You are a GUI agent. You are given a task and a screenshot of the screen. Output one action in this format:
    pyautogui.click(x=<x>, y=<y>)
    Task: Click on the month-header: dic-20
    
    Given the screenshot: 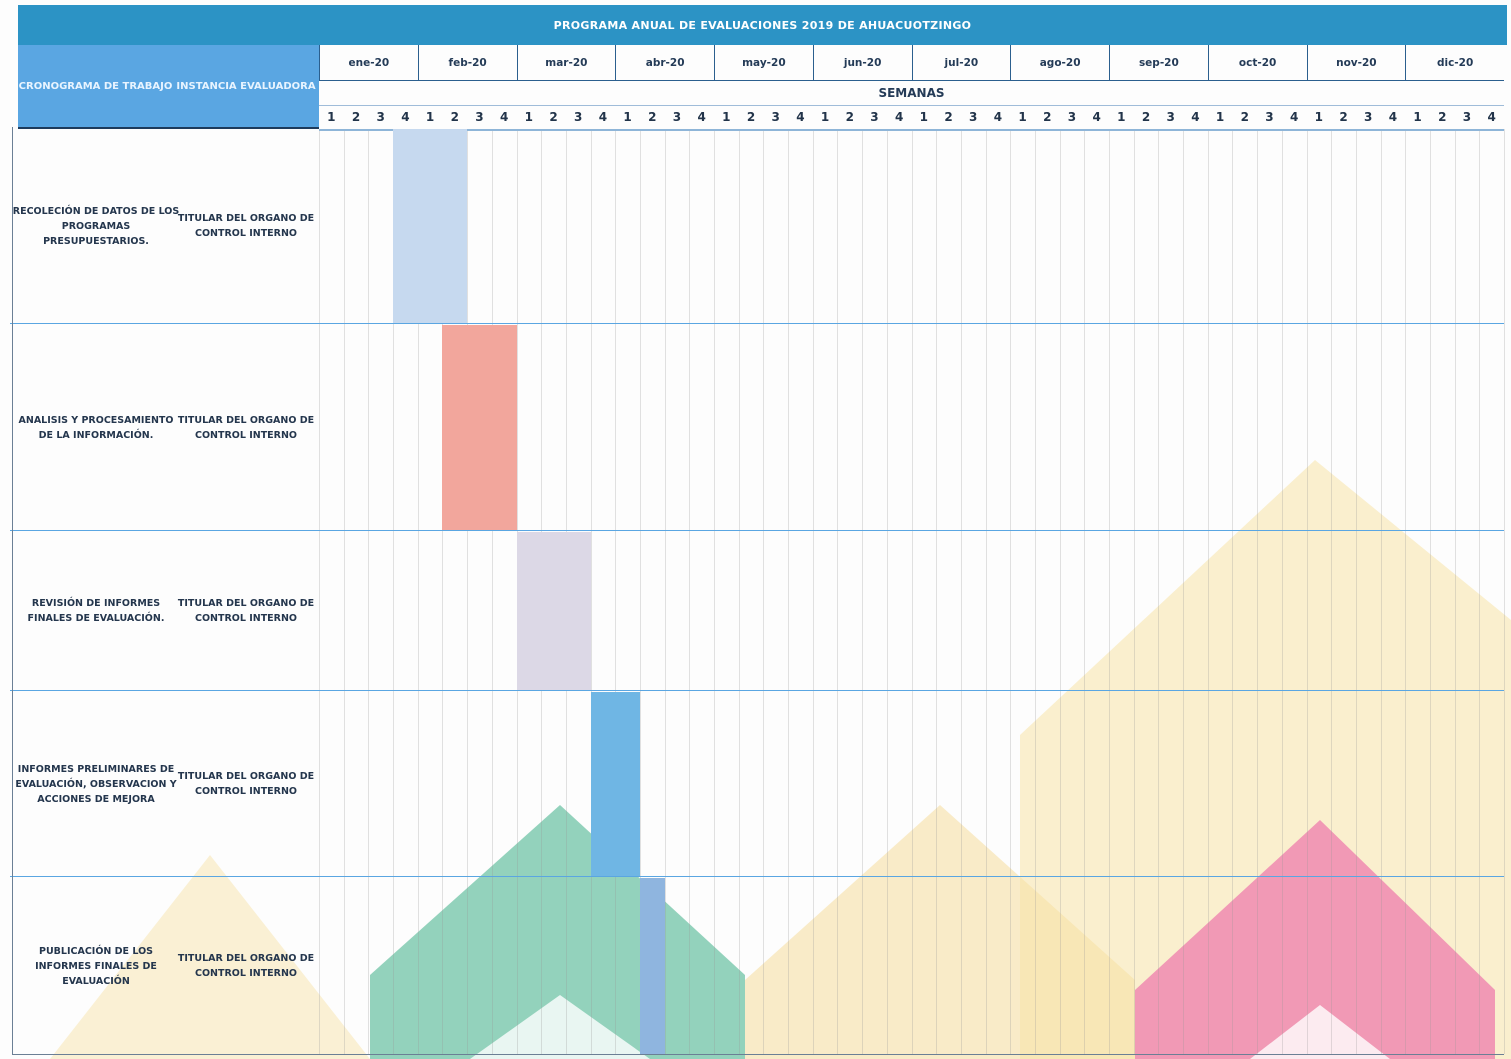 What is the action you would take?
    pyautogui.click(x=1454, y=63)
    